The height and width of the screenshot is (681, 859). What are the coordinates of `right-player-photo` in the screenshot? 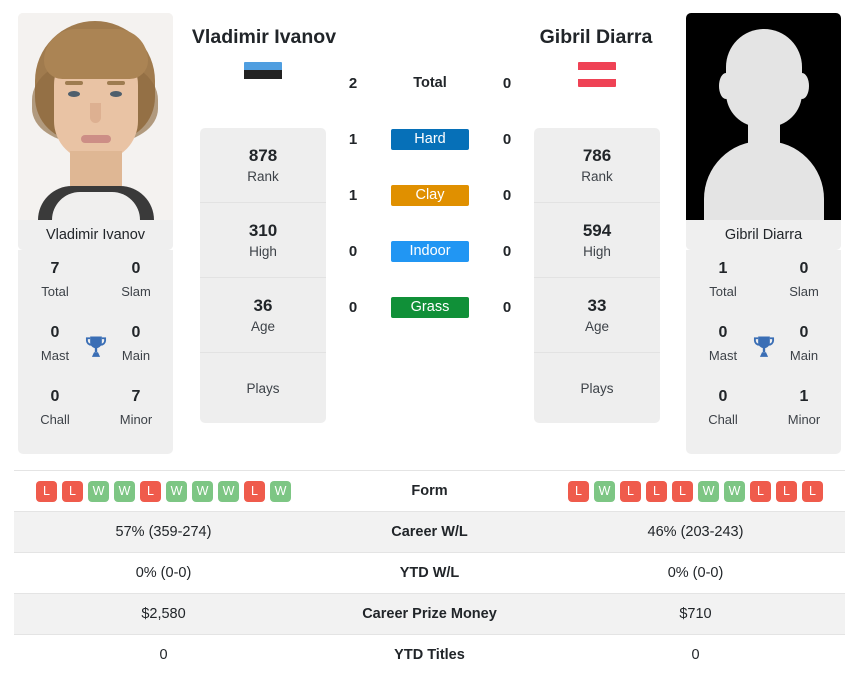 It's located at (763, 116).